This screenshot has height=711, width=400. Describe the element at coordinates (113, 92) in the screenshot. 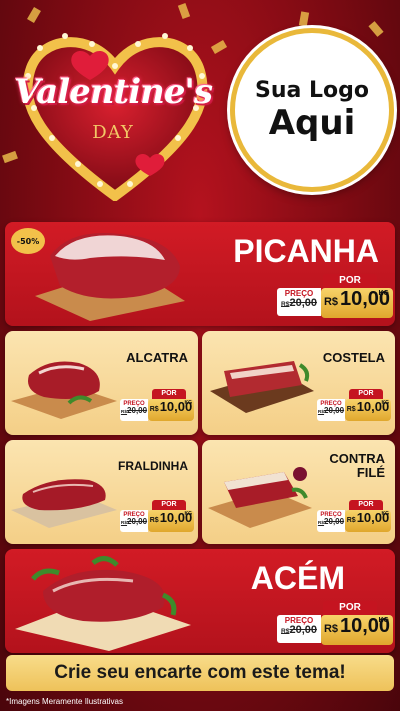

I see `event-title: Valentine's` at that location.